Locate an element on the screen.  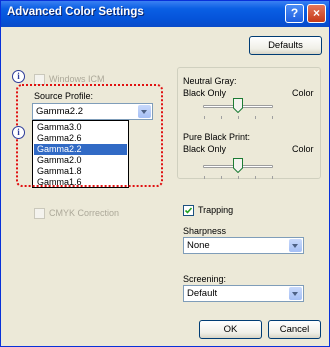
highlight-callout-box is located at coordinates (89, 135).